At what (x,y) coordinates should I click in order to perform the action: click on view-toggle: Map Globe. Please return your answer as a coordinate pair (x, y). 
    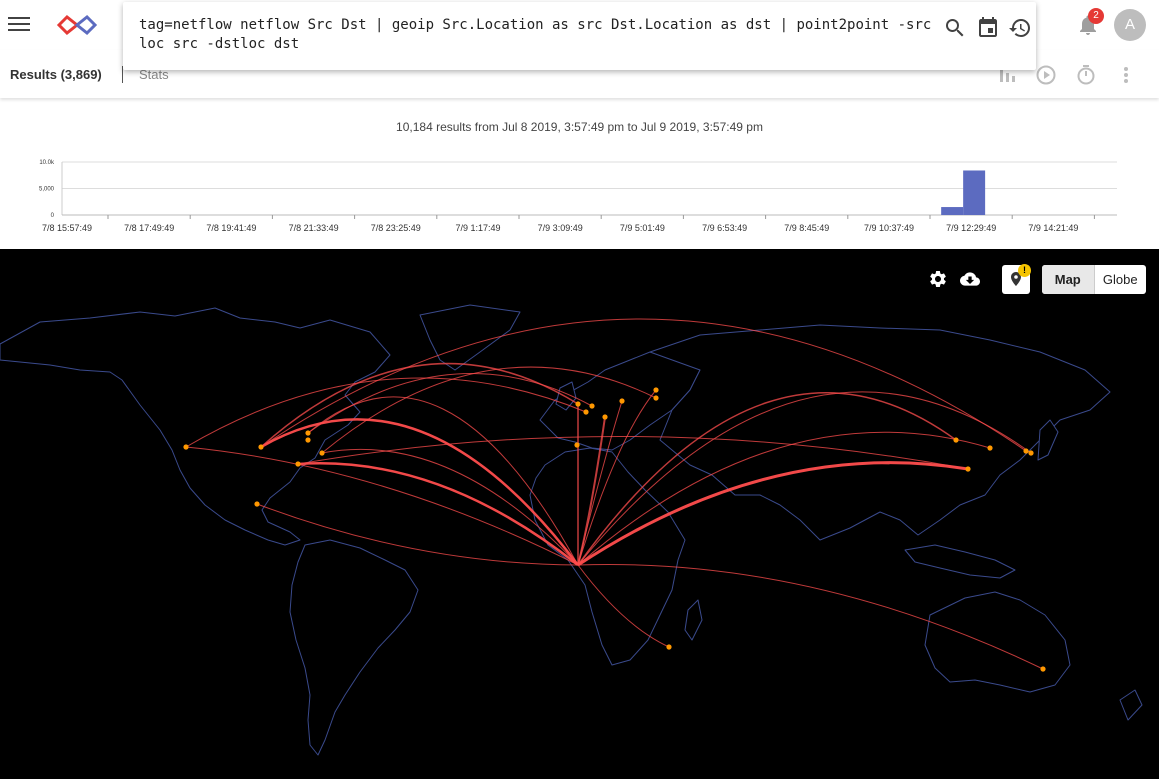
    Looking at the image, I should click on (1094, 279).